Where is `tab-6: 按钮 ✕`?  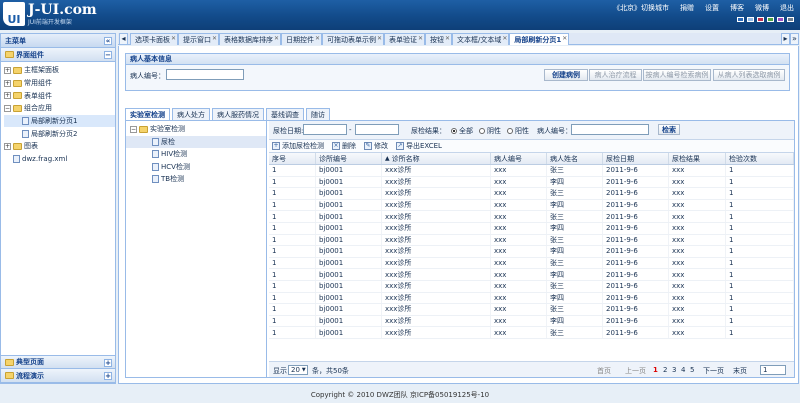 tab-6: 按钮 ✕ is located at coordinates (438, 39).